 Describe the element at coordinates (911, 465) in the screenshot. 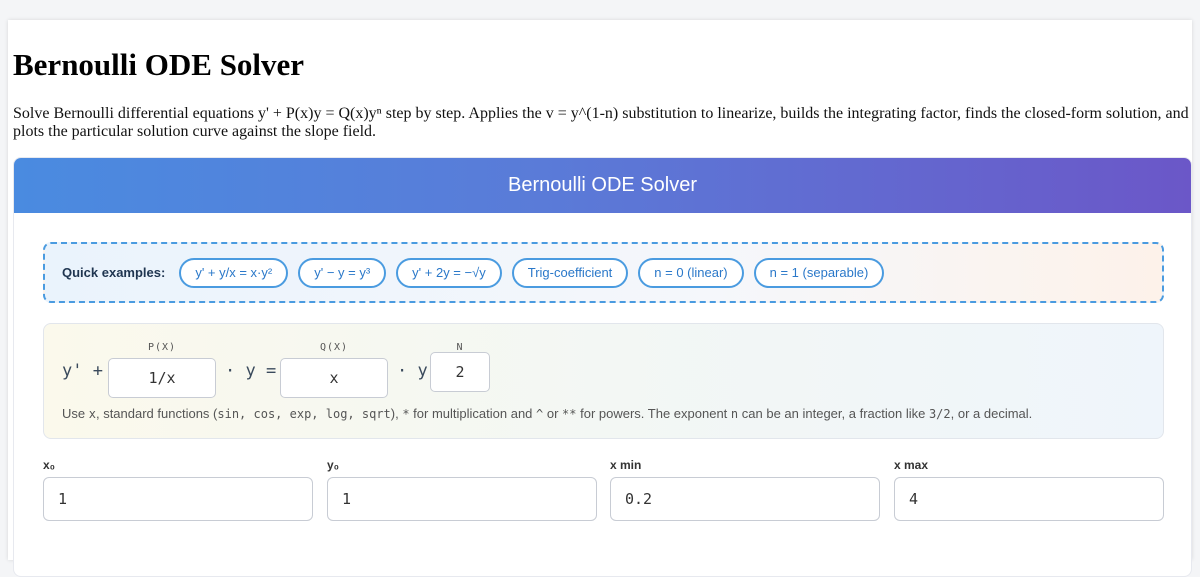

I see `xmax-label: x max` at that location.